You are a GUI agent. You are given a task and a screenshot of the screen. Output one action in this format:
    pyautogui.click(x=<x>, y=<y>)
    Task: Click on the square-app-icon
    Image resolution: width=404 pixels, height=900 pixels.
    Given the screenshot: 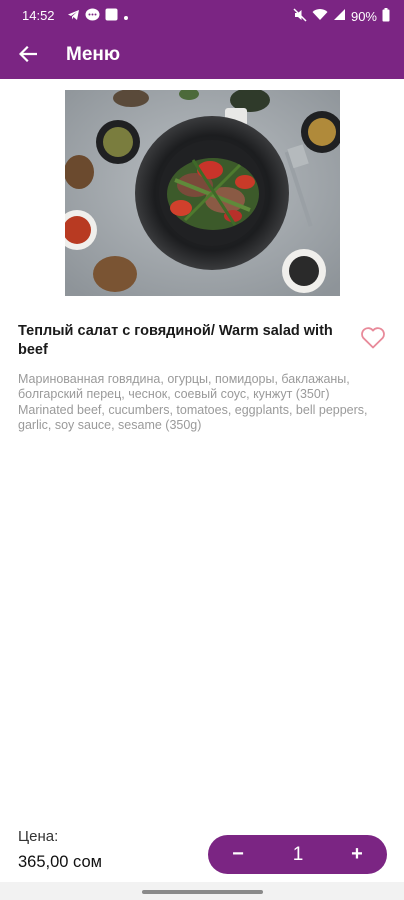 What is the action you would take?
    pyautogui.click(x=111, y=16)
    